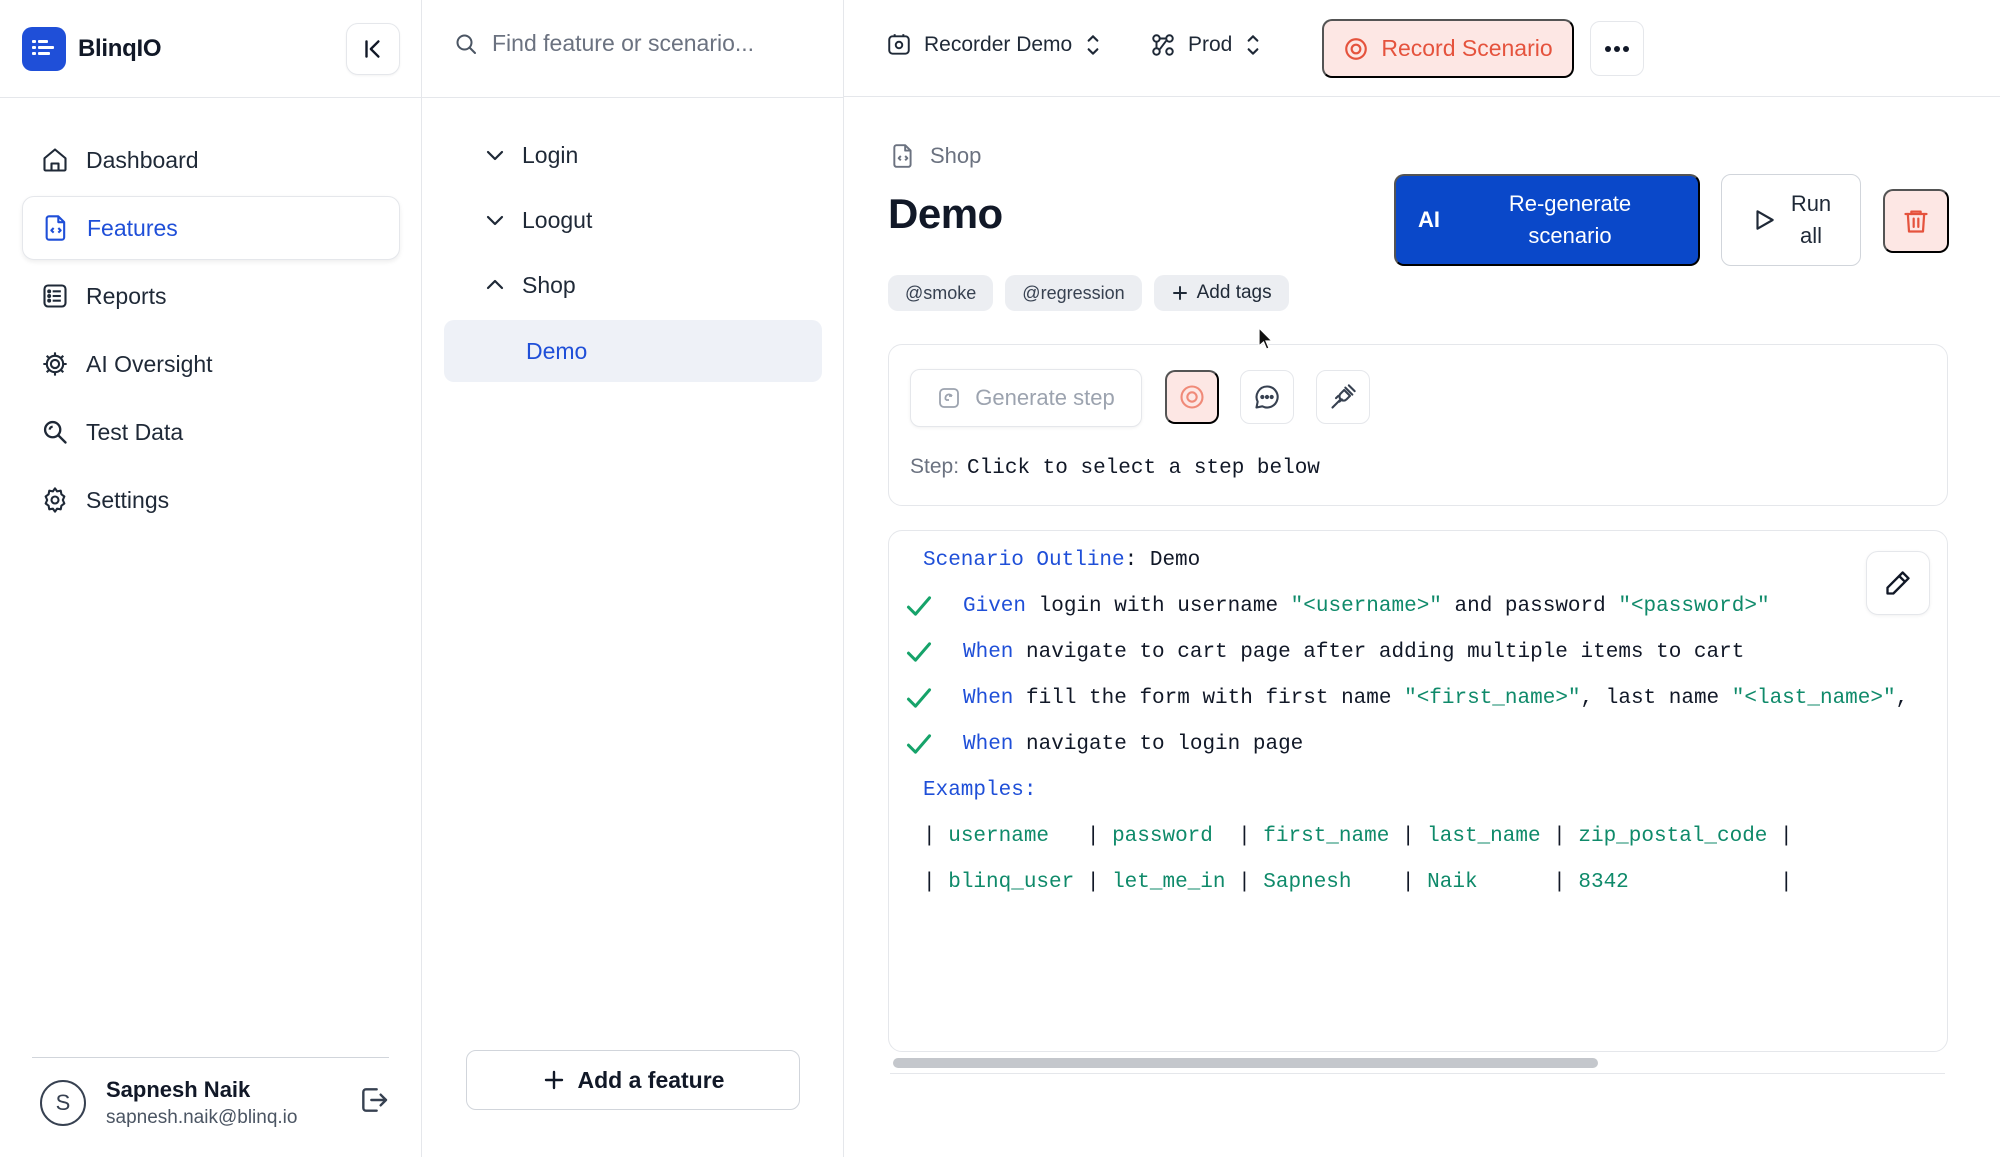 This screenshot has height=1157, width=2000. What do you see at coordinates (466, 44) in the screenshot?
I see `search-icon` at bounding box center [466, 44].